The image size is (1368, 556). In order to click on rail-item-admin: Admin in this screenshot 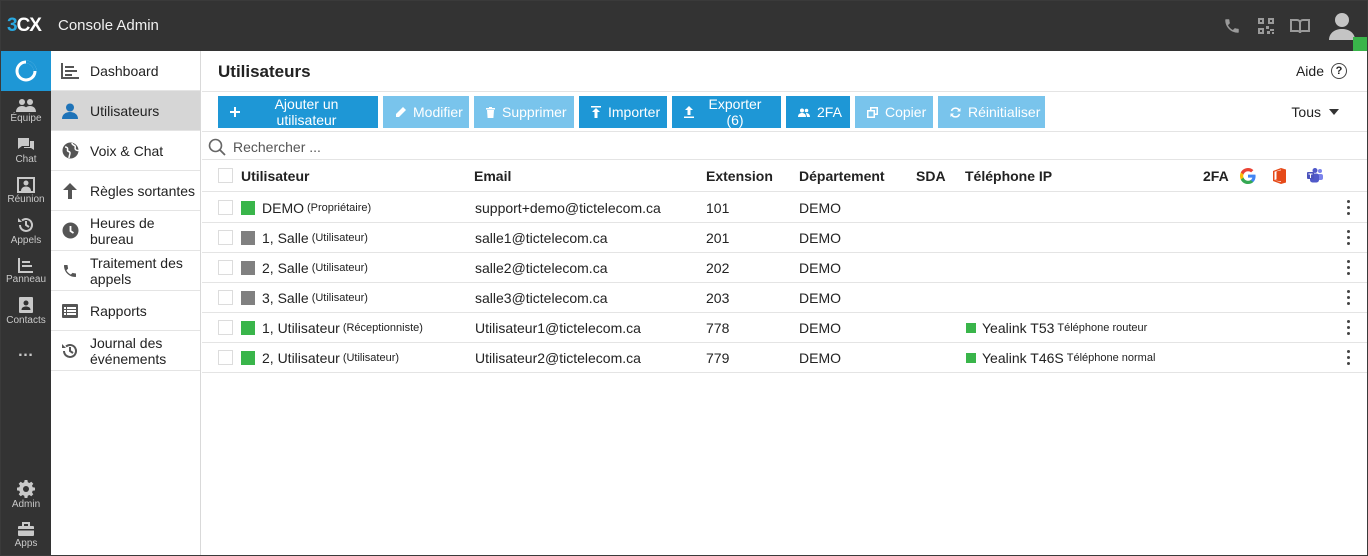, I will do `click(26, 495)`.